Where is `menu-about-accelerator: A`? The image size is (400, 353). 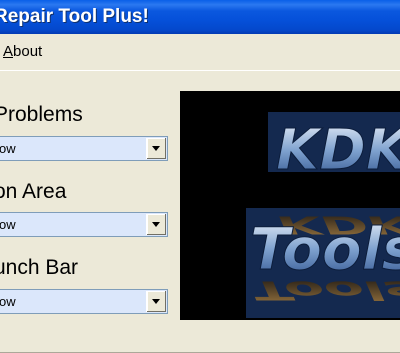
menu-about-accelerator: A is located at coordinates (8, 51).